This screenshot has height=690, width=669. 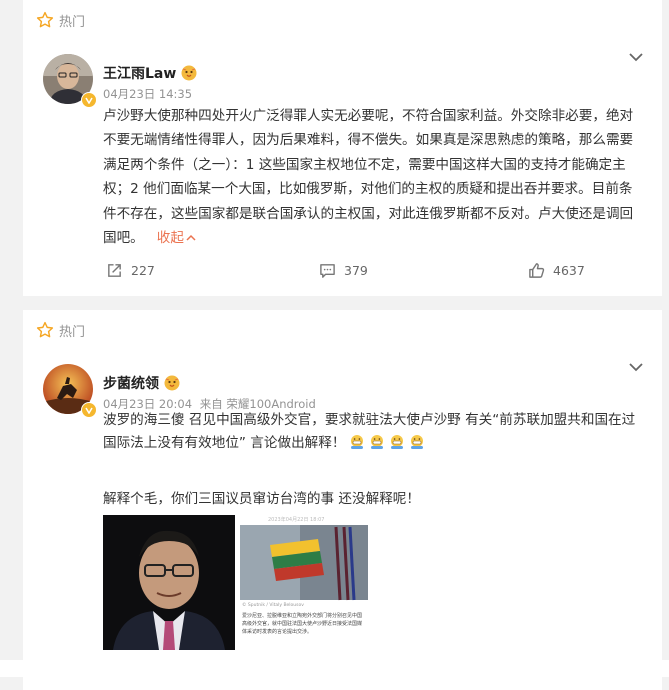 I want to click on post-date: 04月23日 14:35, so click(x=147, y=94).